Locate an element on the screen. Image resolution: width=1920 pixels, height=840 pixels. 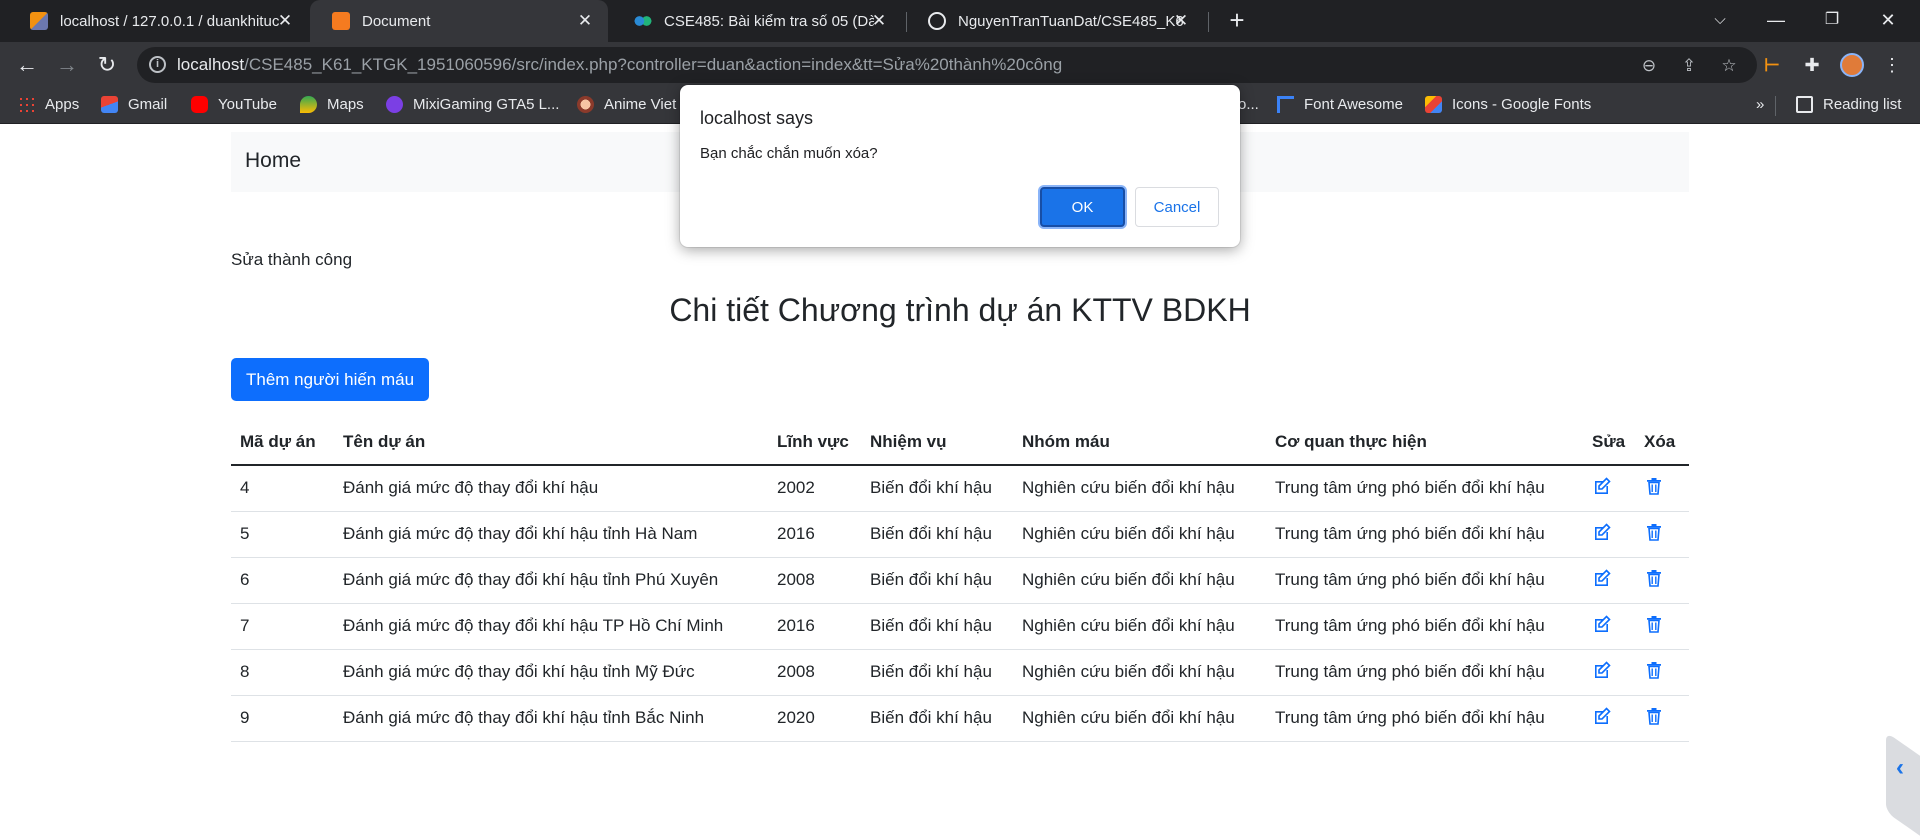
reading-list-icon is located at coordinates (1804, 104).